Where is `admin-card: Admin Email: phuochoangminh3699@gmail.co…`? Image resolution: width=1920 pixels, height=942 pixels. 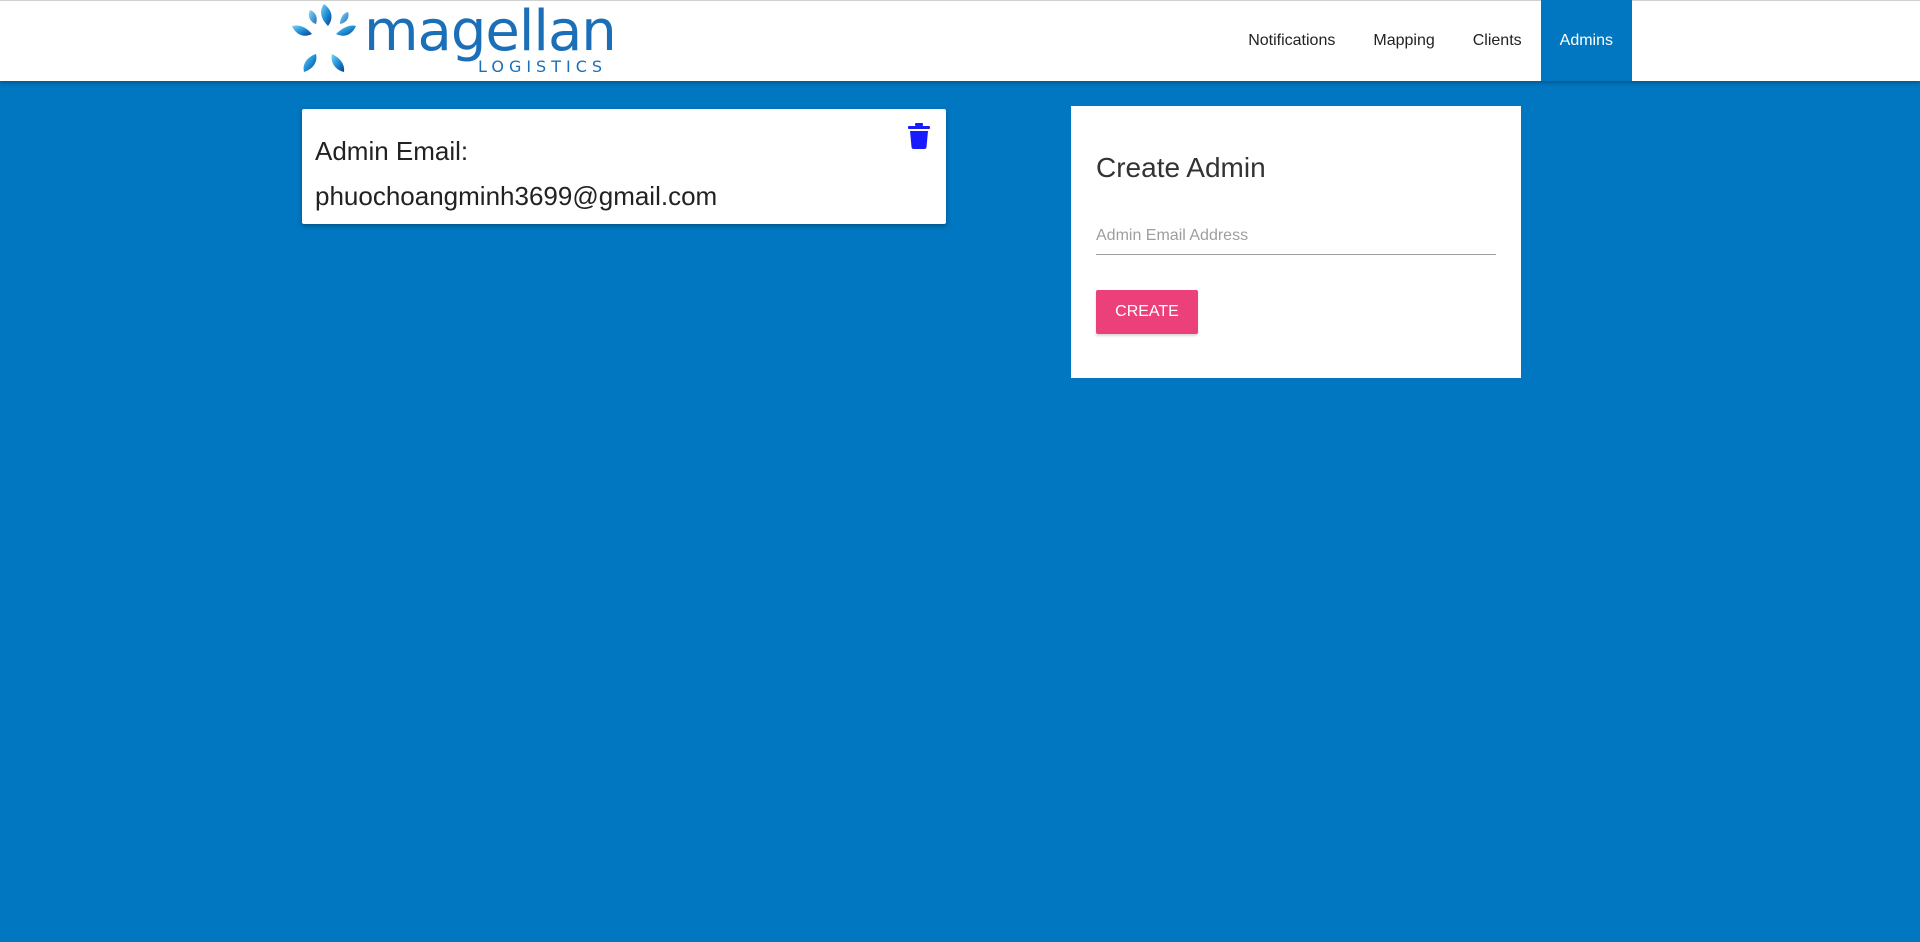
admin-card: Admin Email: phuochoangminh3699@gmail.co… is located at coordinates (624, 166).